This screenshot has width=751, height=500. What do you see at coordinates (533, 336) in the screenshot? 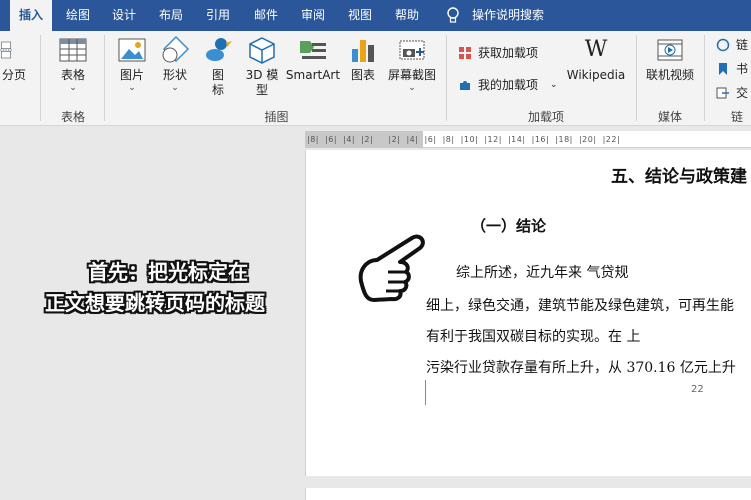
I see `body-text-line: 有利于我国双碳目标的实现。在 上` at bounding box center [533, 336].